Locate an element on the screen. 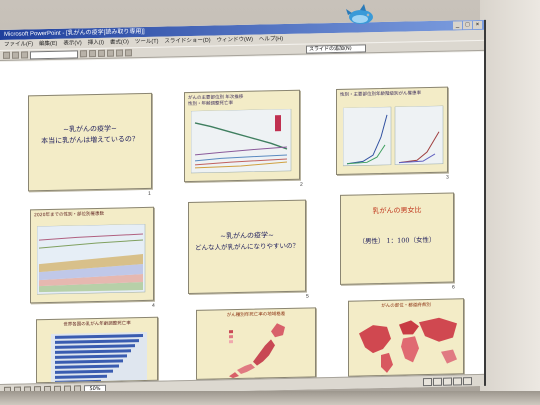 Image resolution: width=540 pixels, height=405 pixels. slide-thumbnail-6: 乳がんの男女比 （男性） 1：100（女性） is located at coordinates (397, 238).